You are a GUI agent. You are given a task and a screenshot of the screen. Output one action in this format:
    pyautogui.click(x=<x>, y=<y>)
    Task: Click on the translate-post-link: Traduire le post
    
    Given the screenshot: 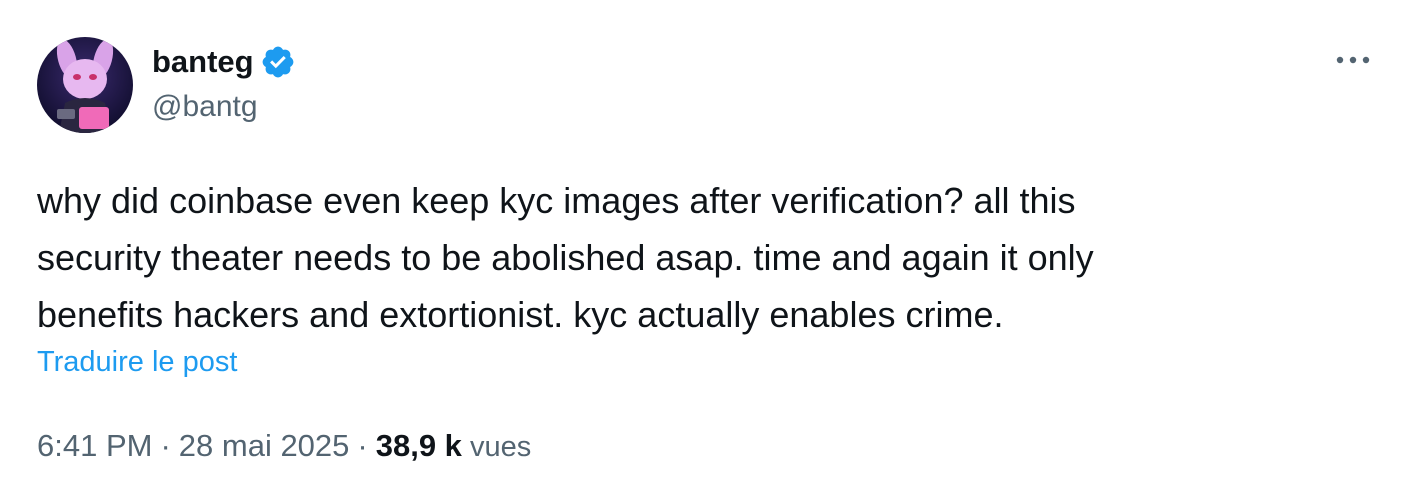 What is the action you would take?
    pyautogui.click(x=137, y=362)
    